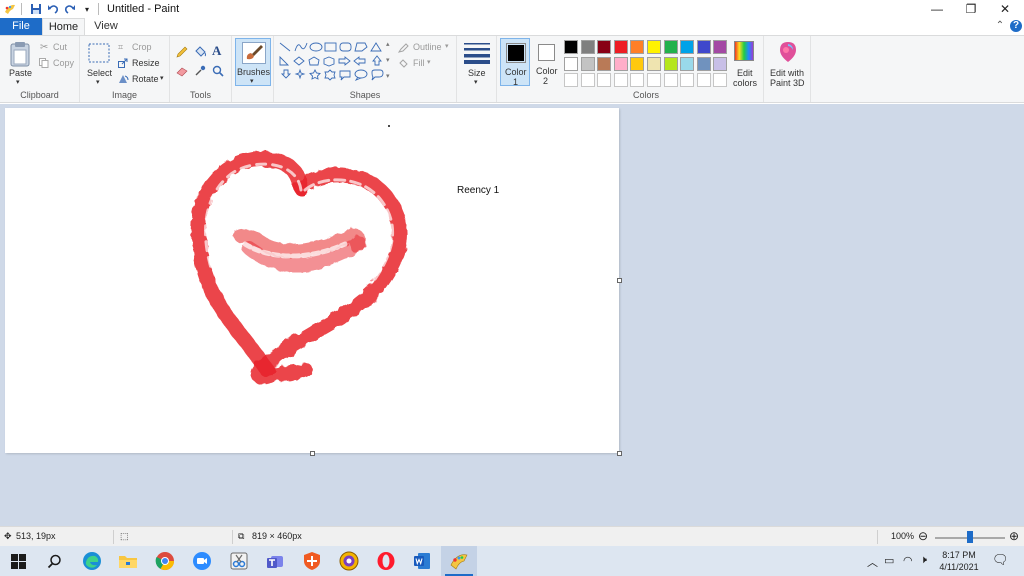 This screenshot has width=1024, height=576. I want to click on text-tool-icon: A, so click(216, 51).